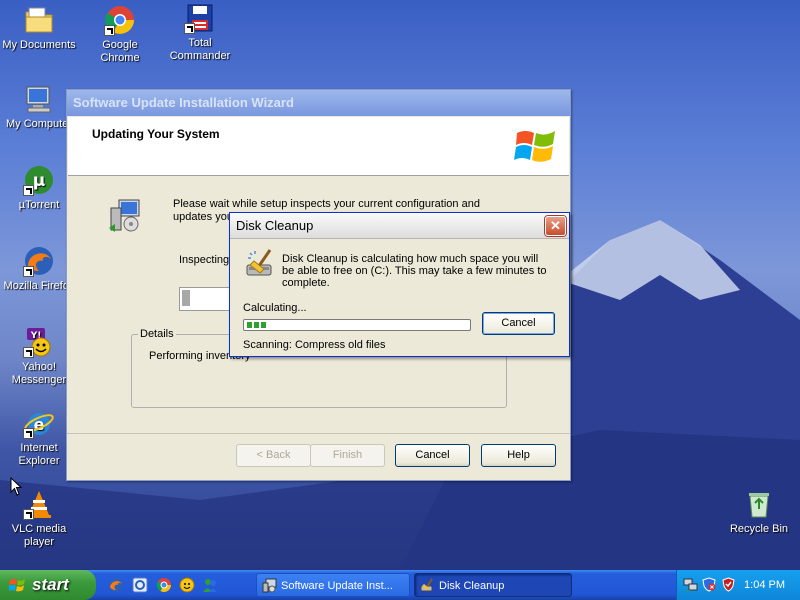 The image size is (800, 600). I want to click on disk-cleanup-progress-bar, so click(357, 325).